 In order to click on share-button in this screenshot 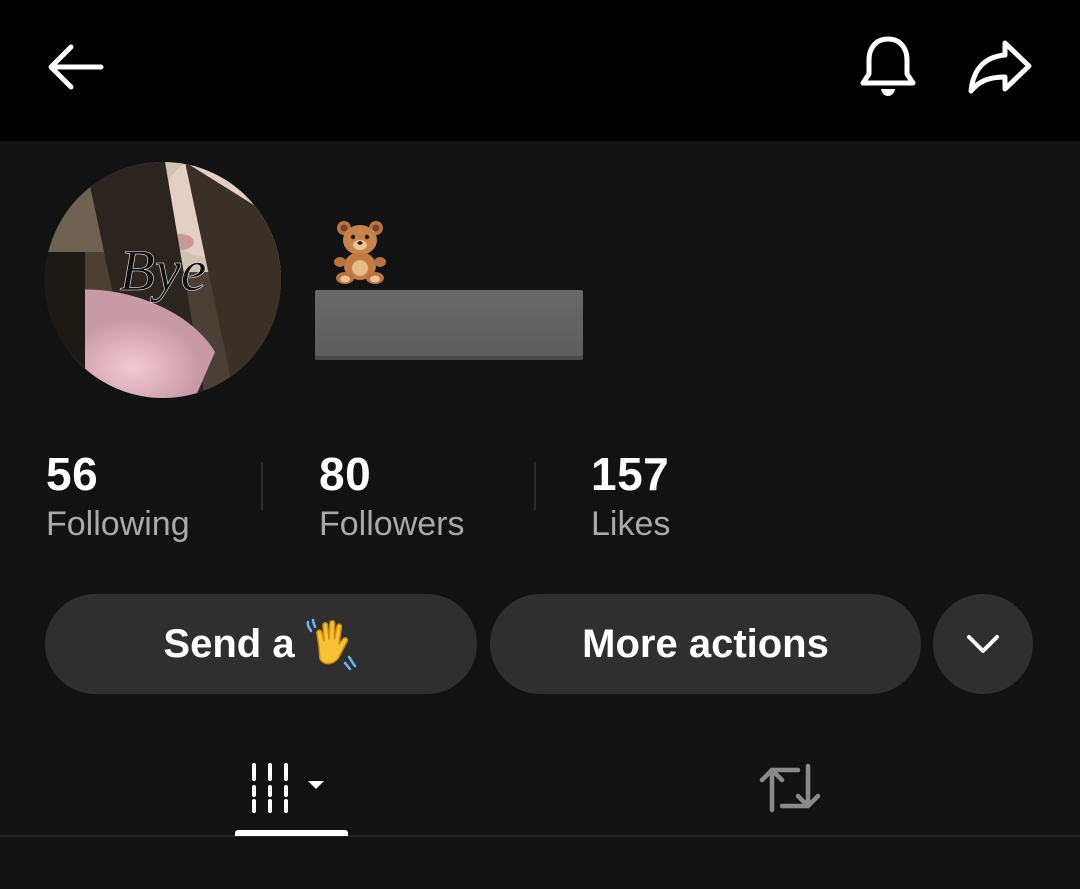, I will do `click(1000, 67)`.